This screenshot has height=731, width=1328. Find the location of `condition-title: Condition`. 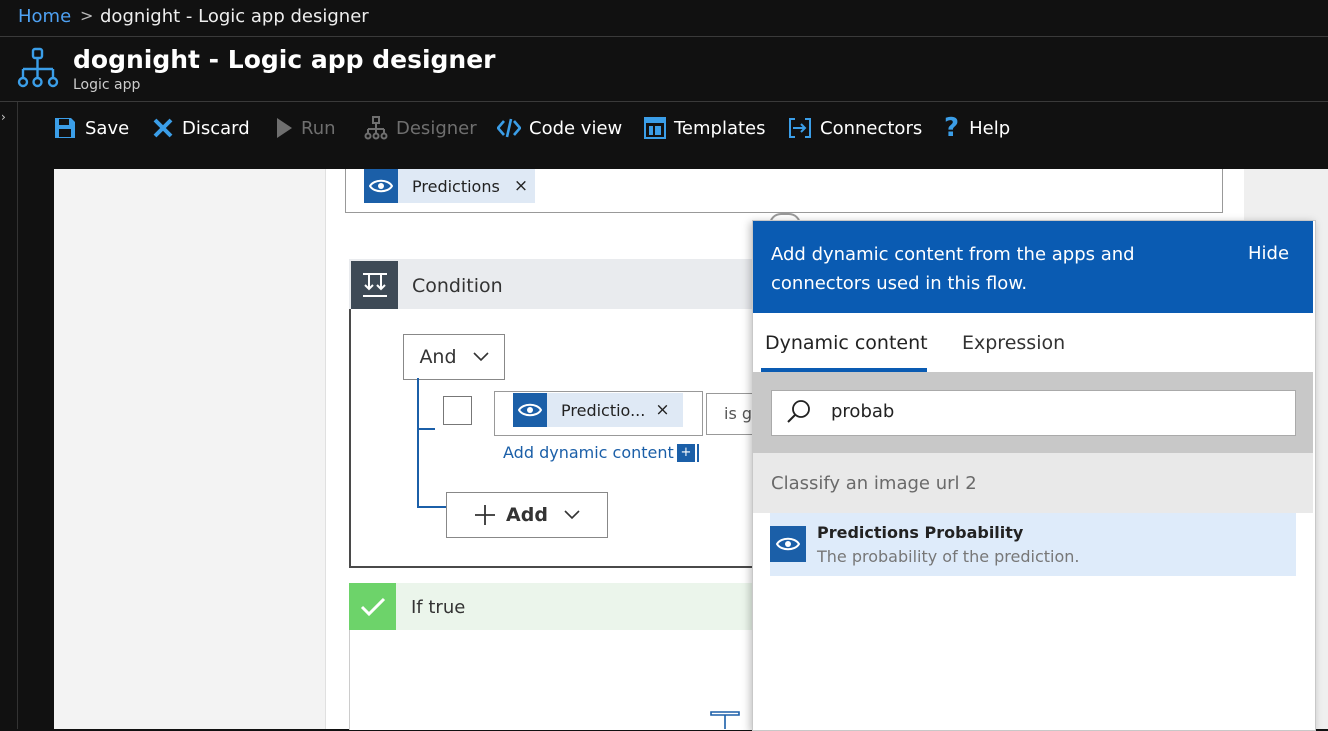

condition-title: Condition is located at coordinates (457, 286).